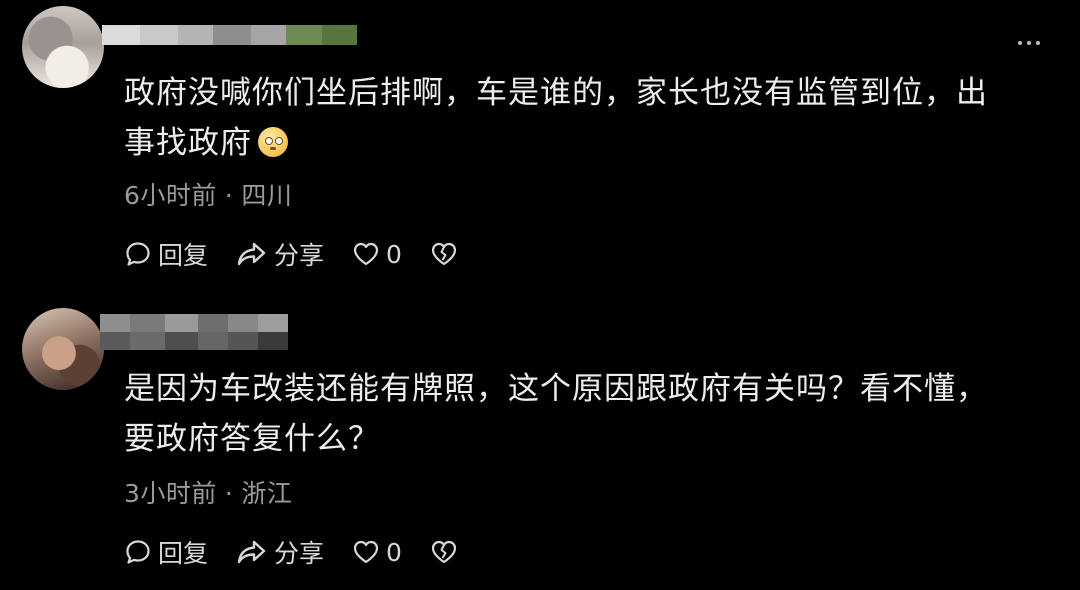 The image size is (1080, 590). Describe the element at coordinates (556, 118) in the screenshot. I see `comment-text: 政府没喊你们坐后排啊，车是谁的，家长也没有监管到位，出 事找政府` at that location.